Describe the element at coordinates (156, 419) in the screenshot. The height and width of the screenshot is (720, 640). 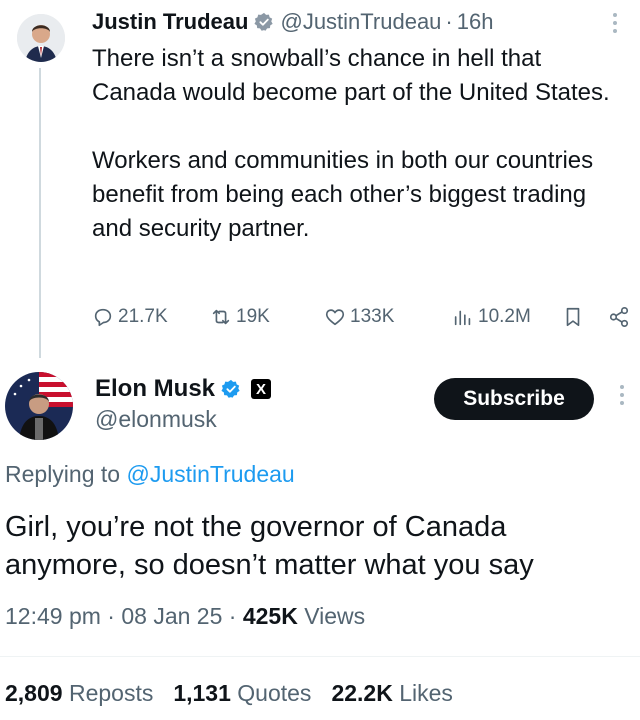
I see `author-handle: @elonmusk` at that location.